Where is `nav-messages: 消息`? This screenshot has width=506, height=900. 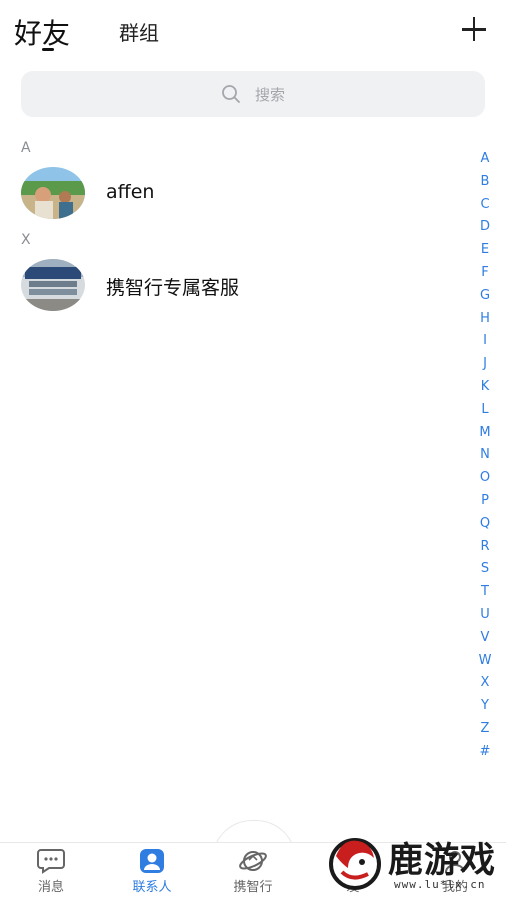 nav-messages: 消息 is located at coordinates (51, 871).